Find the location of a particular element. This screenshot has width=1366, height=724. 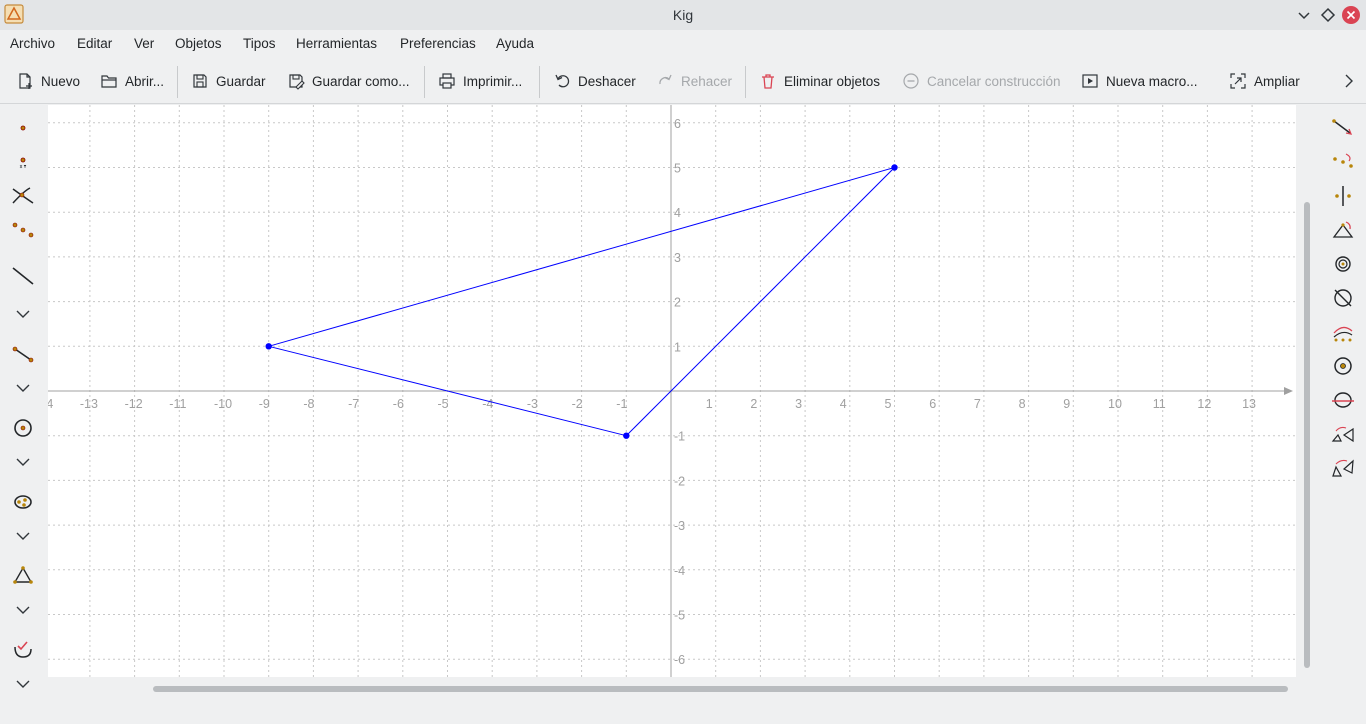

y-tick-label: -6 is located at coordinates (679, 660).